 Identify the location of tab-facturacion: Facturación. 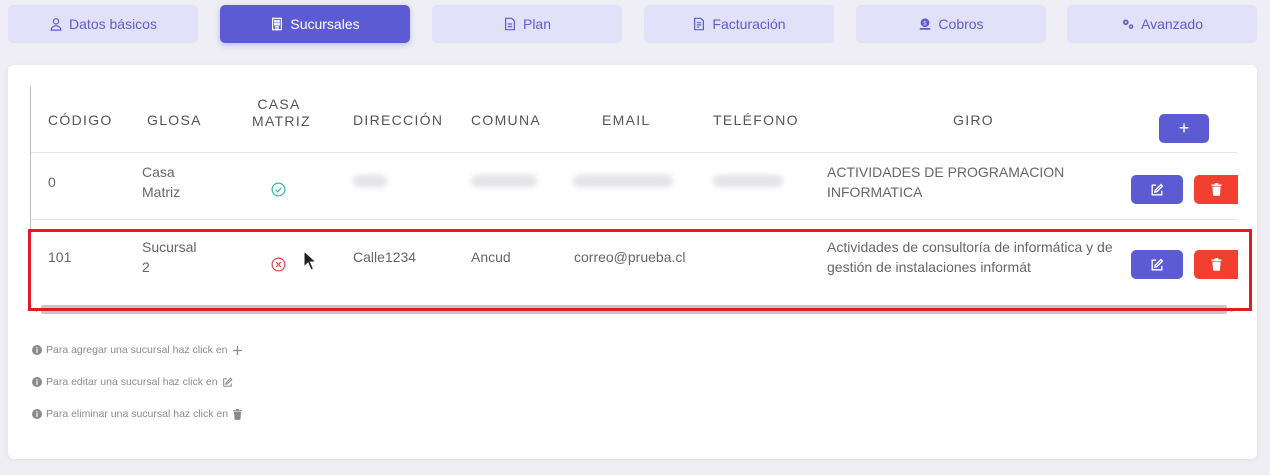
(739, 24).